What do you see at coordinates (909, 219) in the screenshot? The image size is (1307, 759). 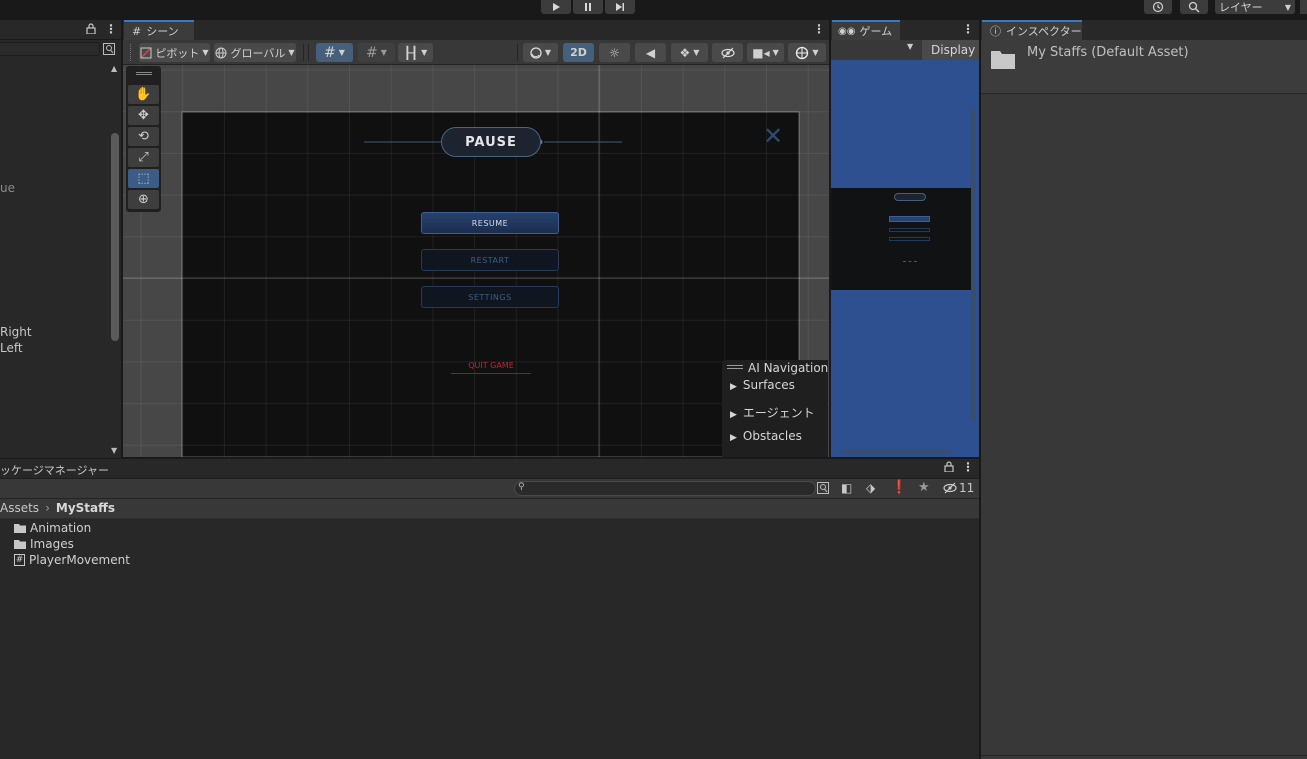 I see `game-preview-resume` at bounding box center [909, 219].